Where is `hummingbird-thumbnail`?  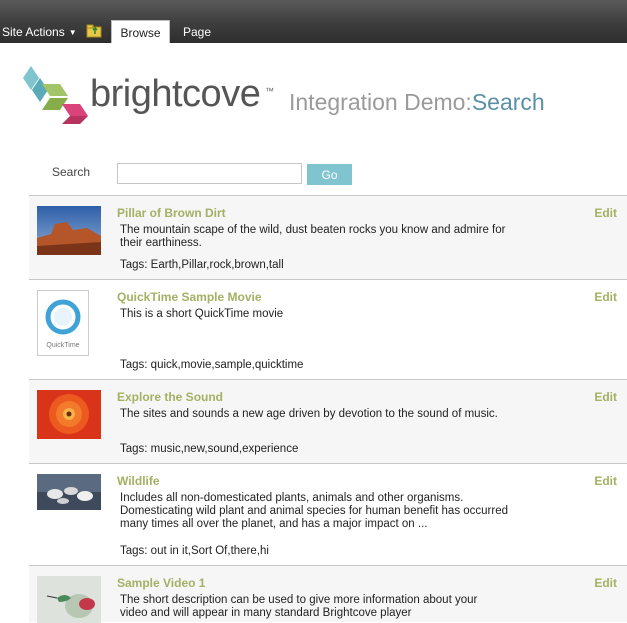 hummingbird-thumbnail is located at coordinates (69, 599).